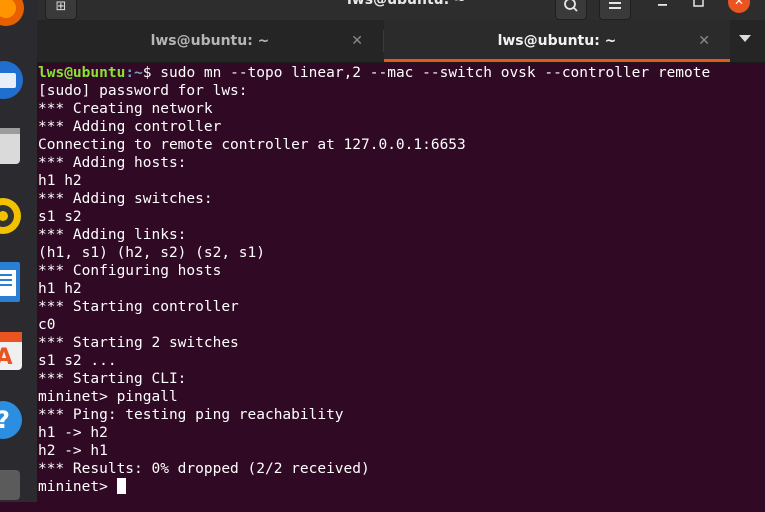 This screenshot has height=512, width=765. I want to click on minimize-icon, so click(662, 5).